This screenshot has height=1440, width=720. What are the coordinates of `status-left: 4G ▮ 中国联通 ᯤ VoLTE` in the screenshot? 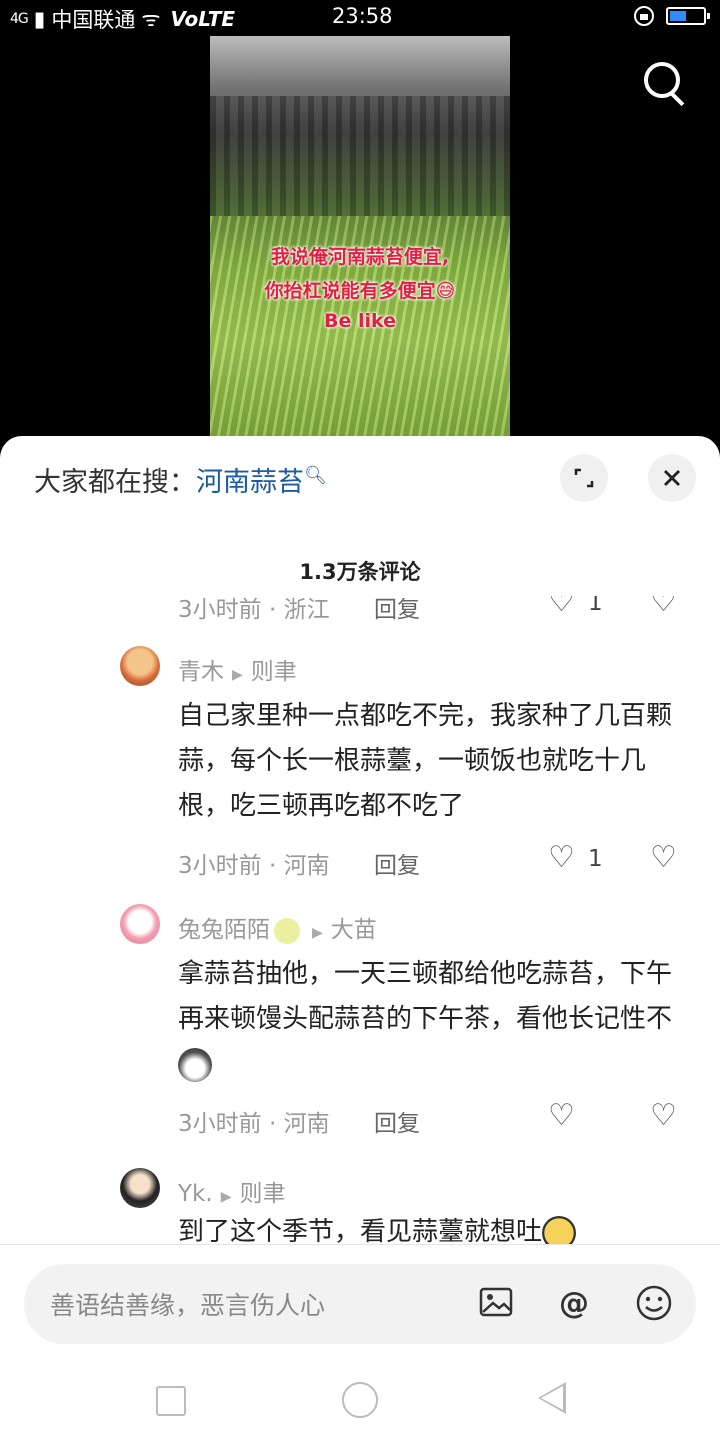 It's located at (122, 19).